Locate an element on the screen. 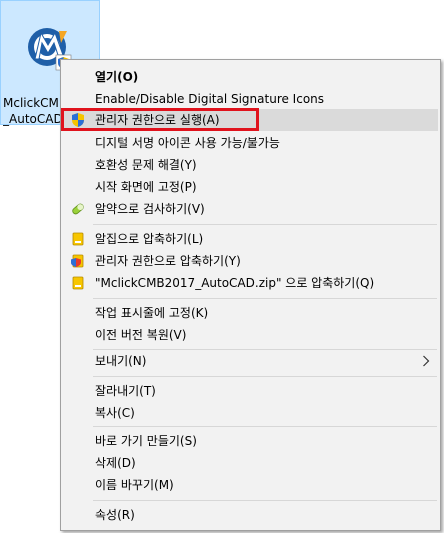 The height and width of the screenshot is (533, 444). menu-item-label: 관리자 권한으로 압축하기(Y) is located at coordinates (168, 261).